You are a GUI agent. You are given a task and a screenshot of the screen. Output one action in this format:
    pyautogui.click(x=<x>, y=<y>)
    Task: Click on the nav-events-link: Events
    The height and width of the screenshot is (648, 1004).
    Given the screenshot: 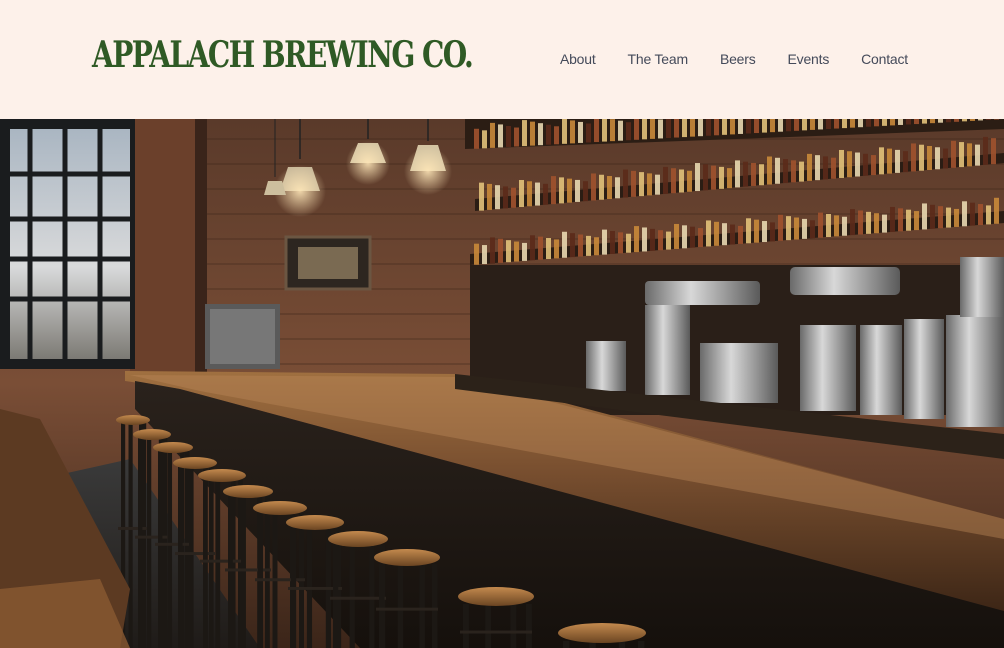 What is the action you would take?
    pyautogui.click(x=809, y=59)
    